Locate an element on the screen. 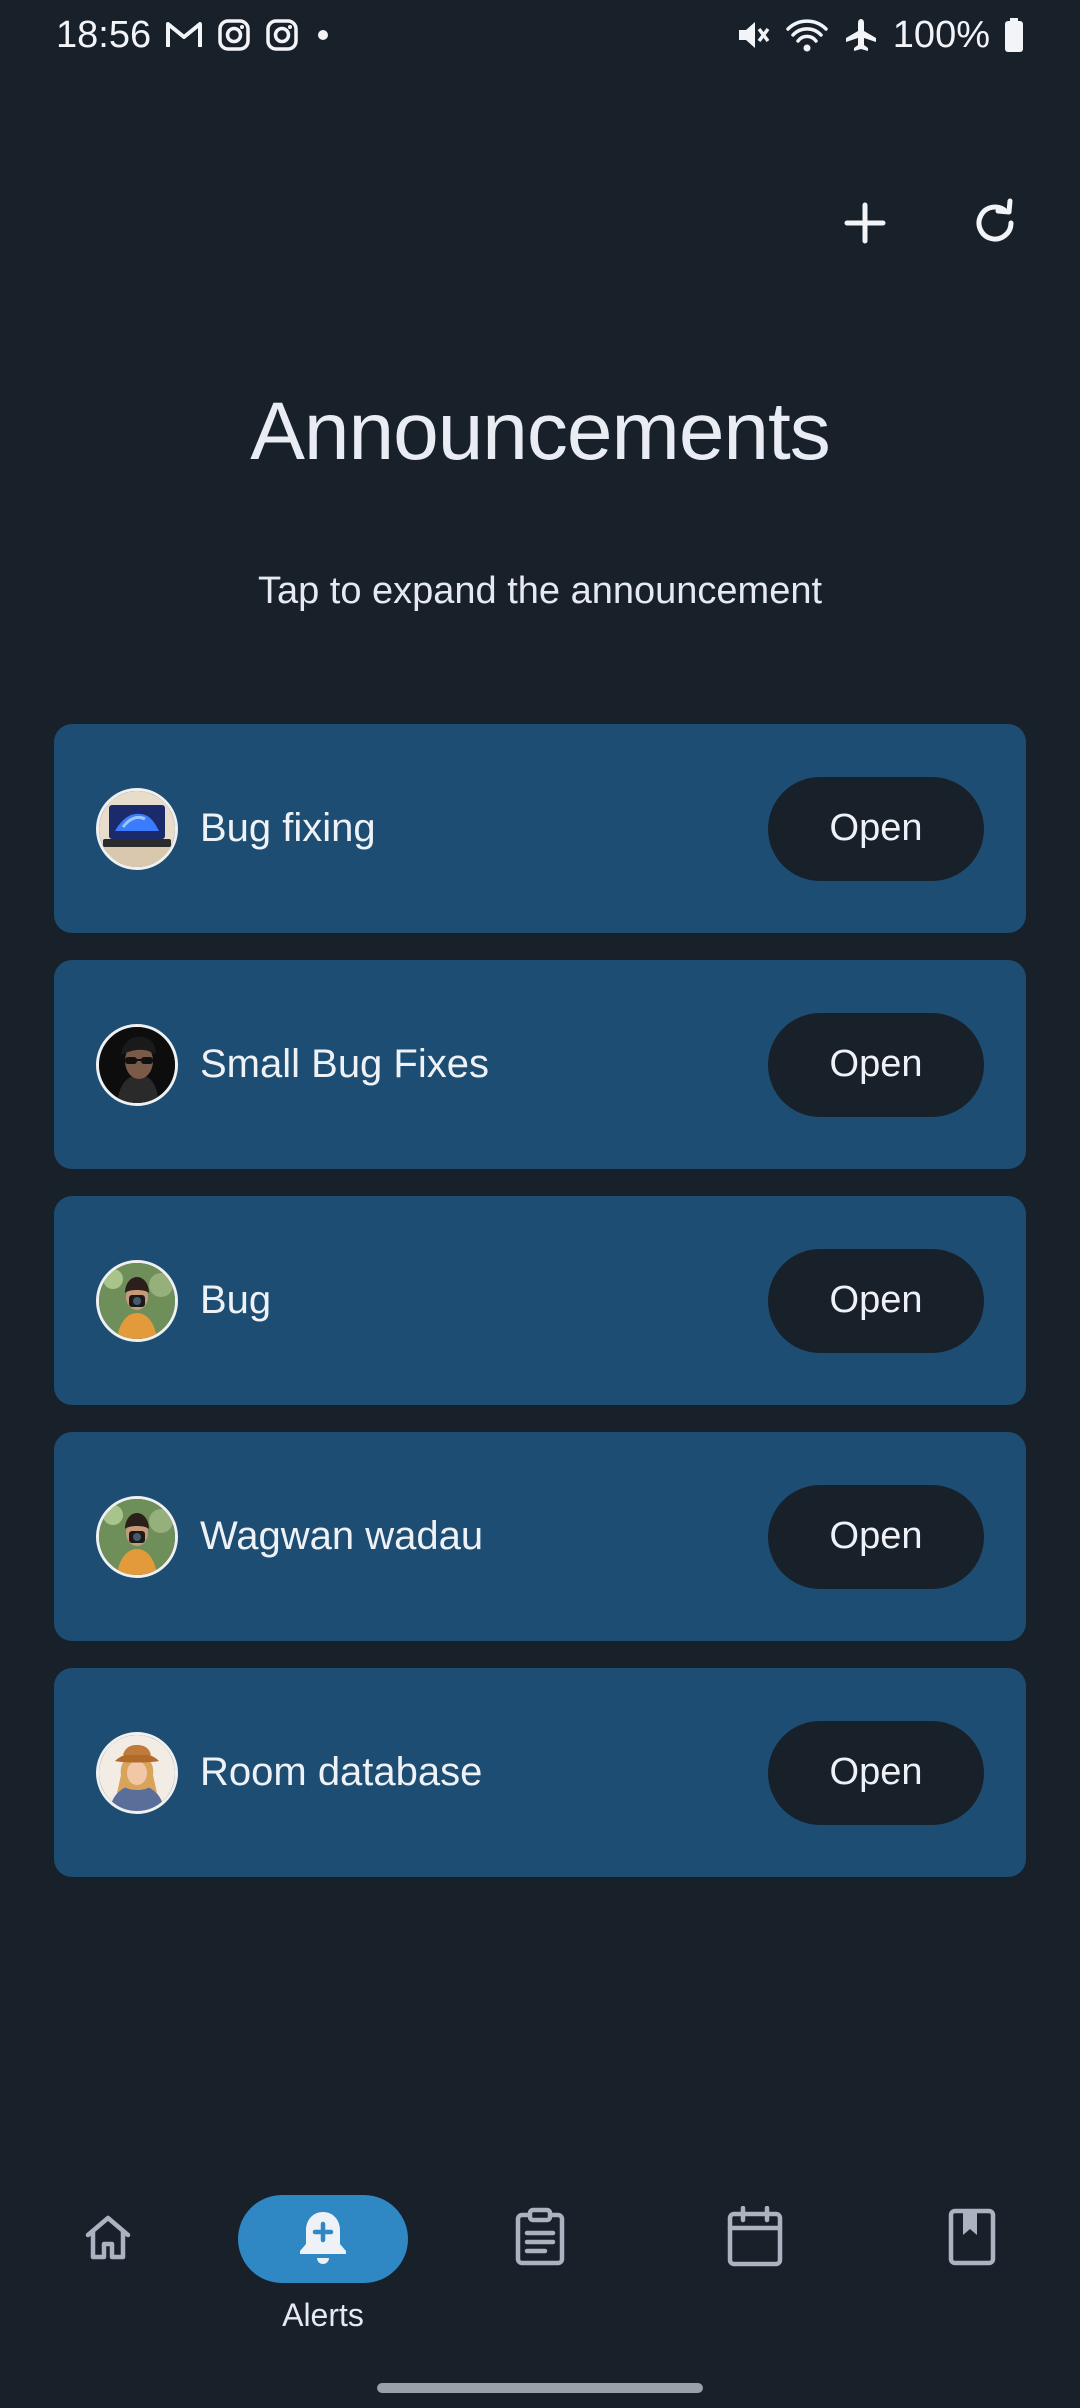  battery-percent: 100% is located at coordinates (941, 34).